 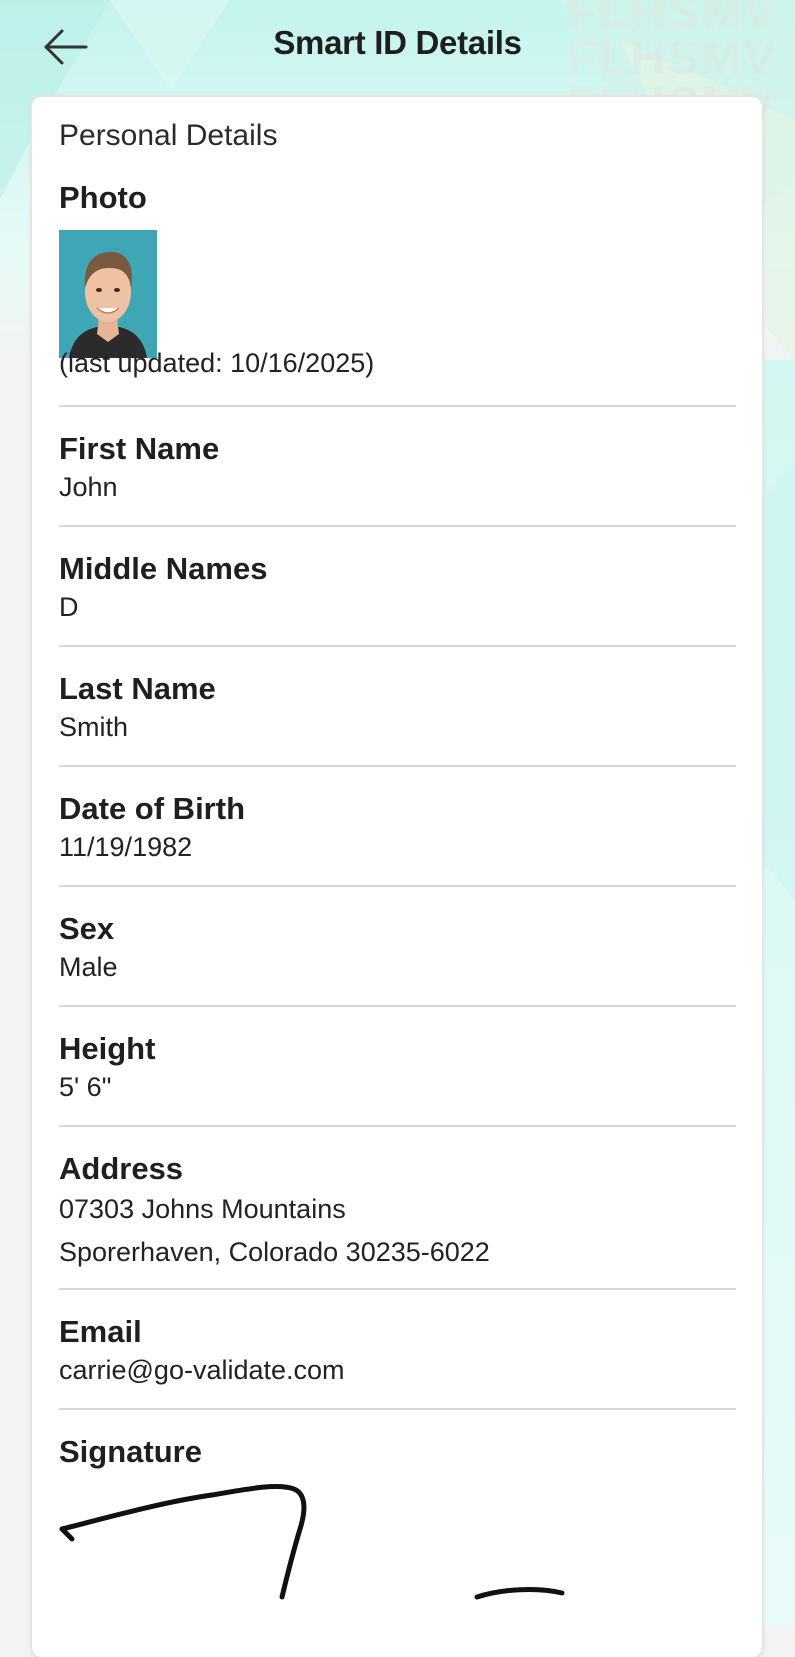 What do you see at coordinates (397, 198) in the screenshot?
I see `photo-field: Photo` at bounding box center [397, 198].